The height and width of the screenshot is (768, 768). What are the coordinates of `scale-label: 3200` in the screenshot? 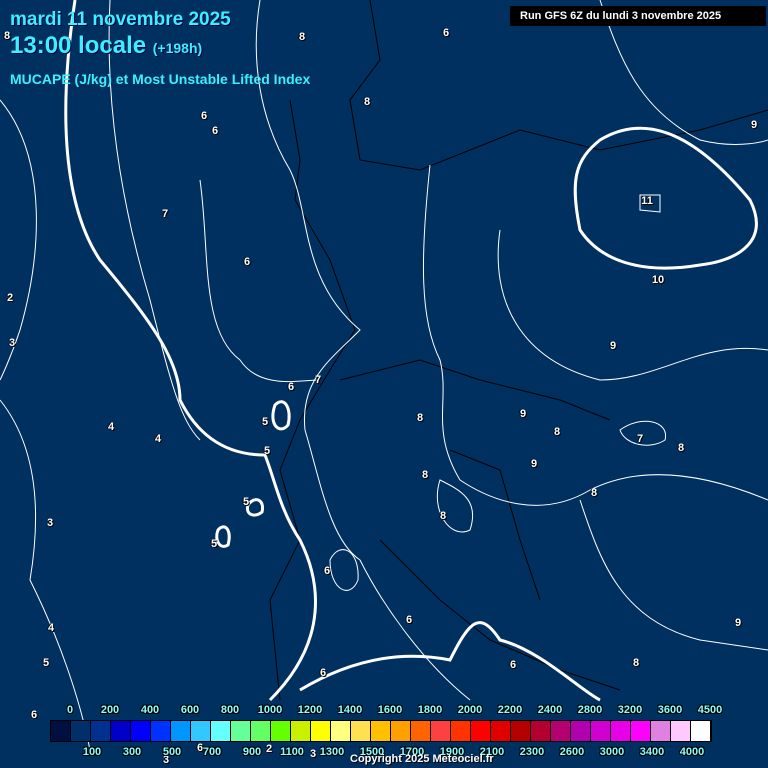 It's located at (630, 710).